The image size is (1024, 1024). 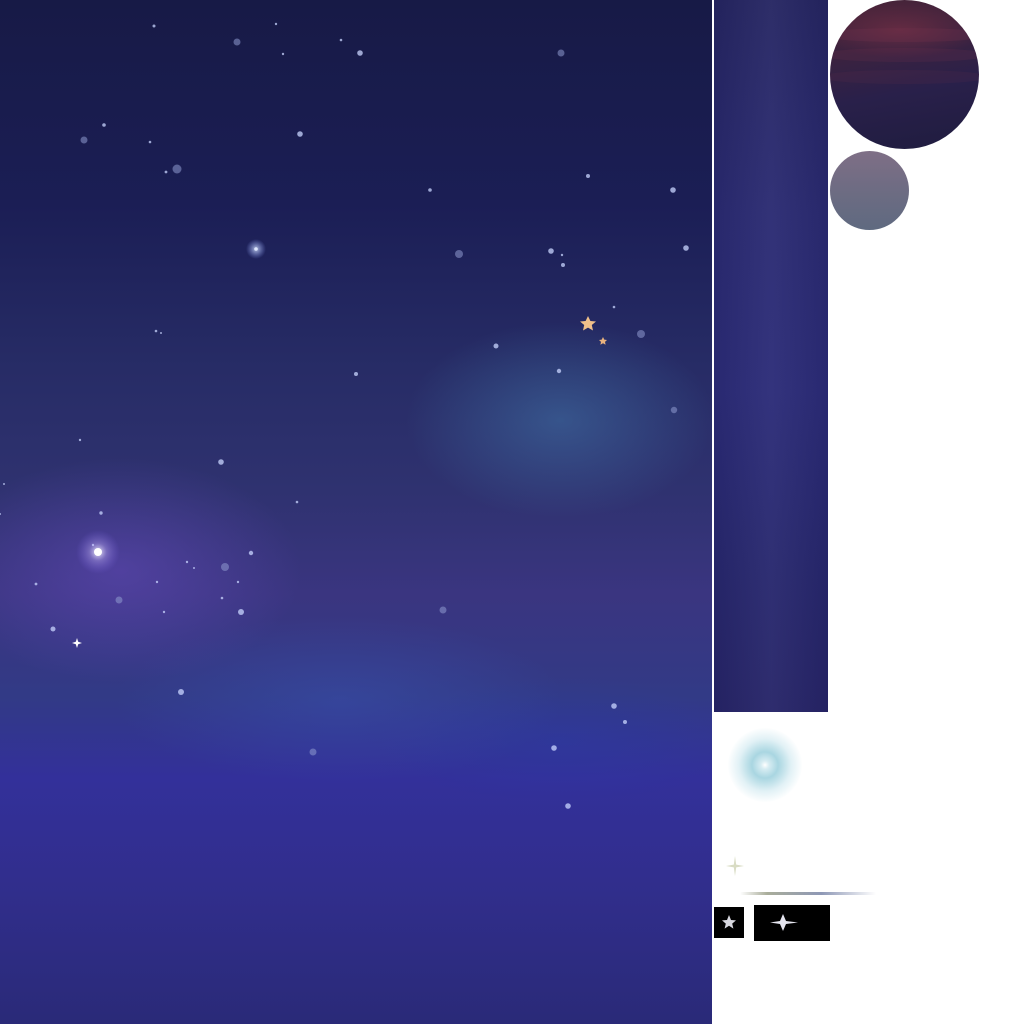 What do you see at coordinates (869, 190) in the screenshot?
I see `planet-small` at bounding box center [869, 190].